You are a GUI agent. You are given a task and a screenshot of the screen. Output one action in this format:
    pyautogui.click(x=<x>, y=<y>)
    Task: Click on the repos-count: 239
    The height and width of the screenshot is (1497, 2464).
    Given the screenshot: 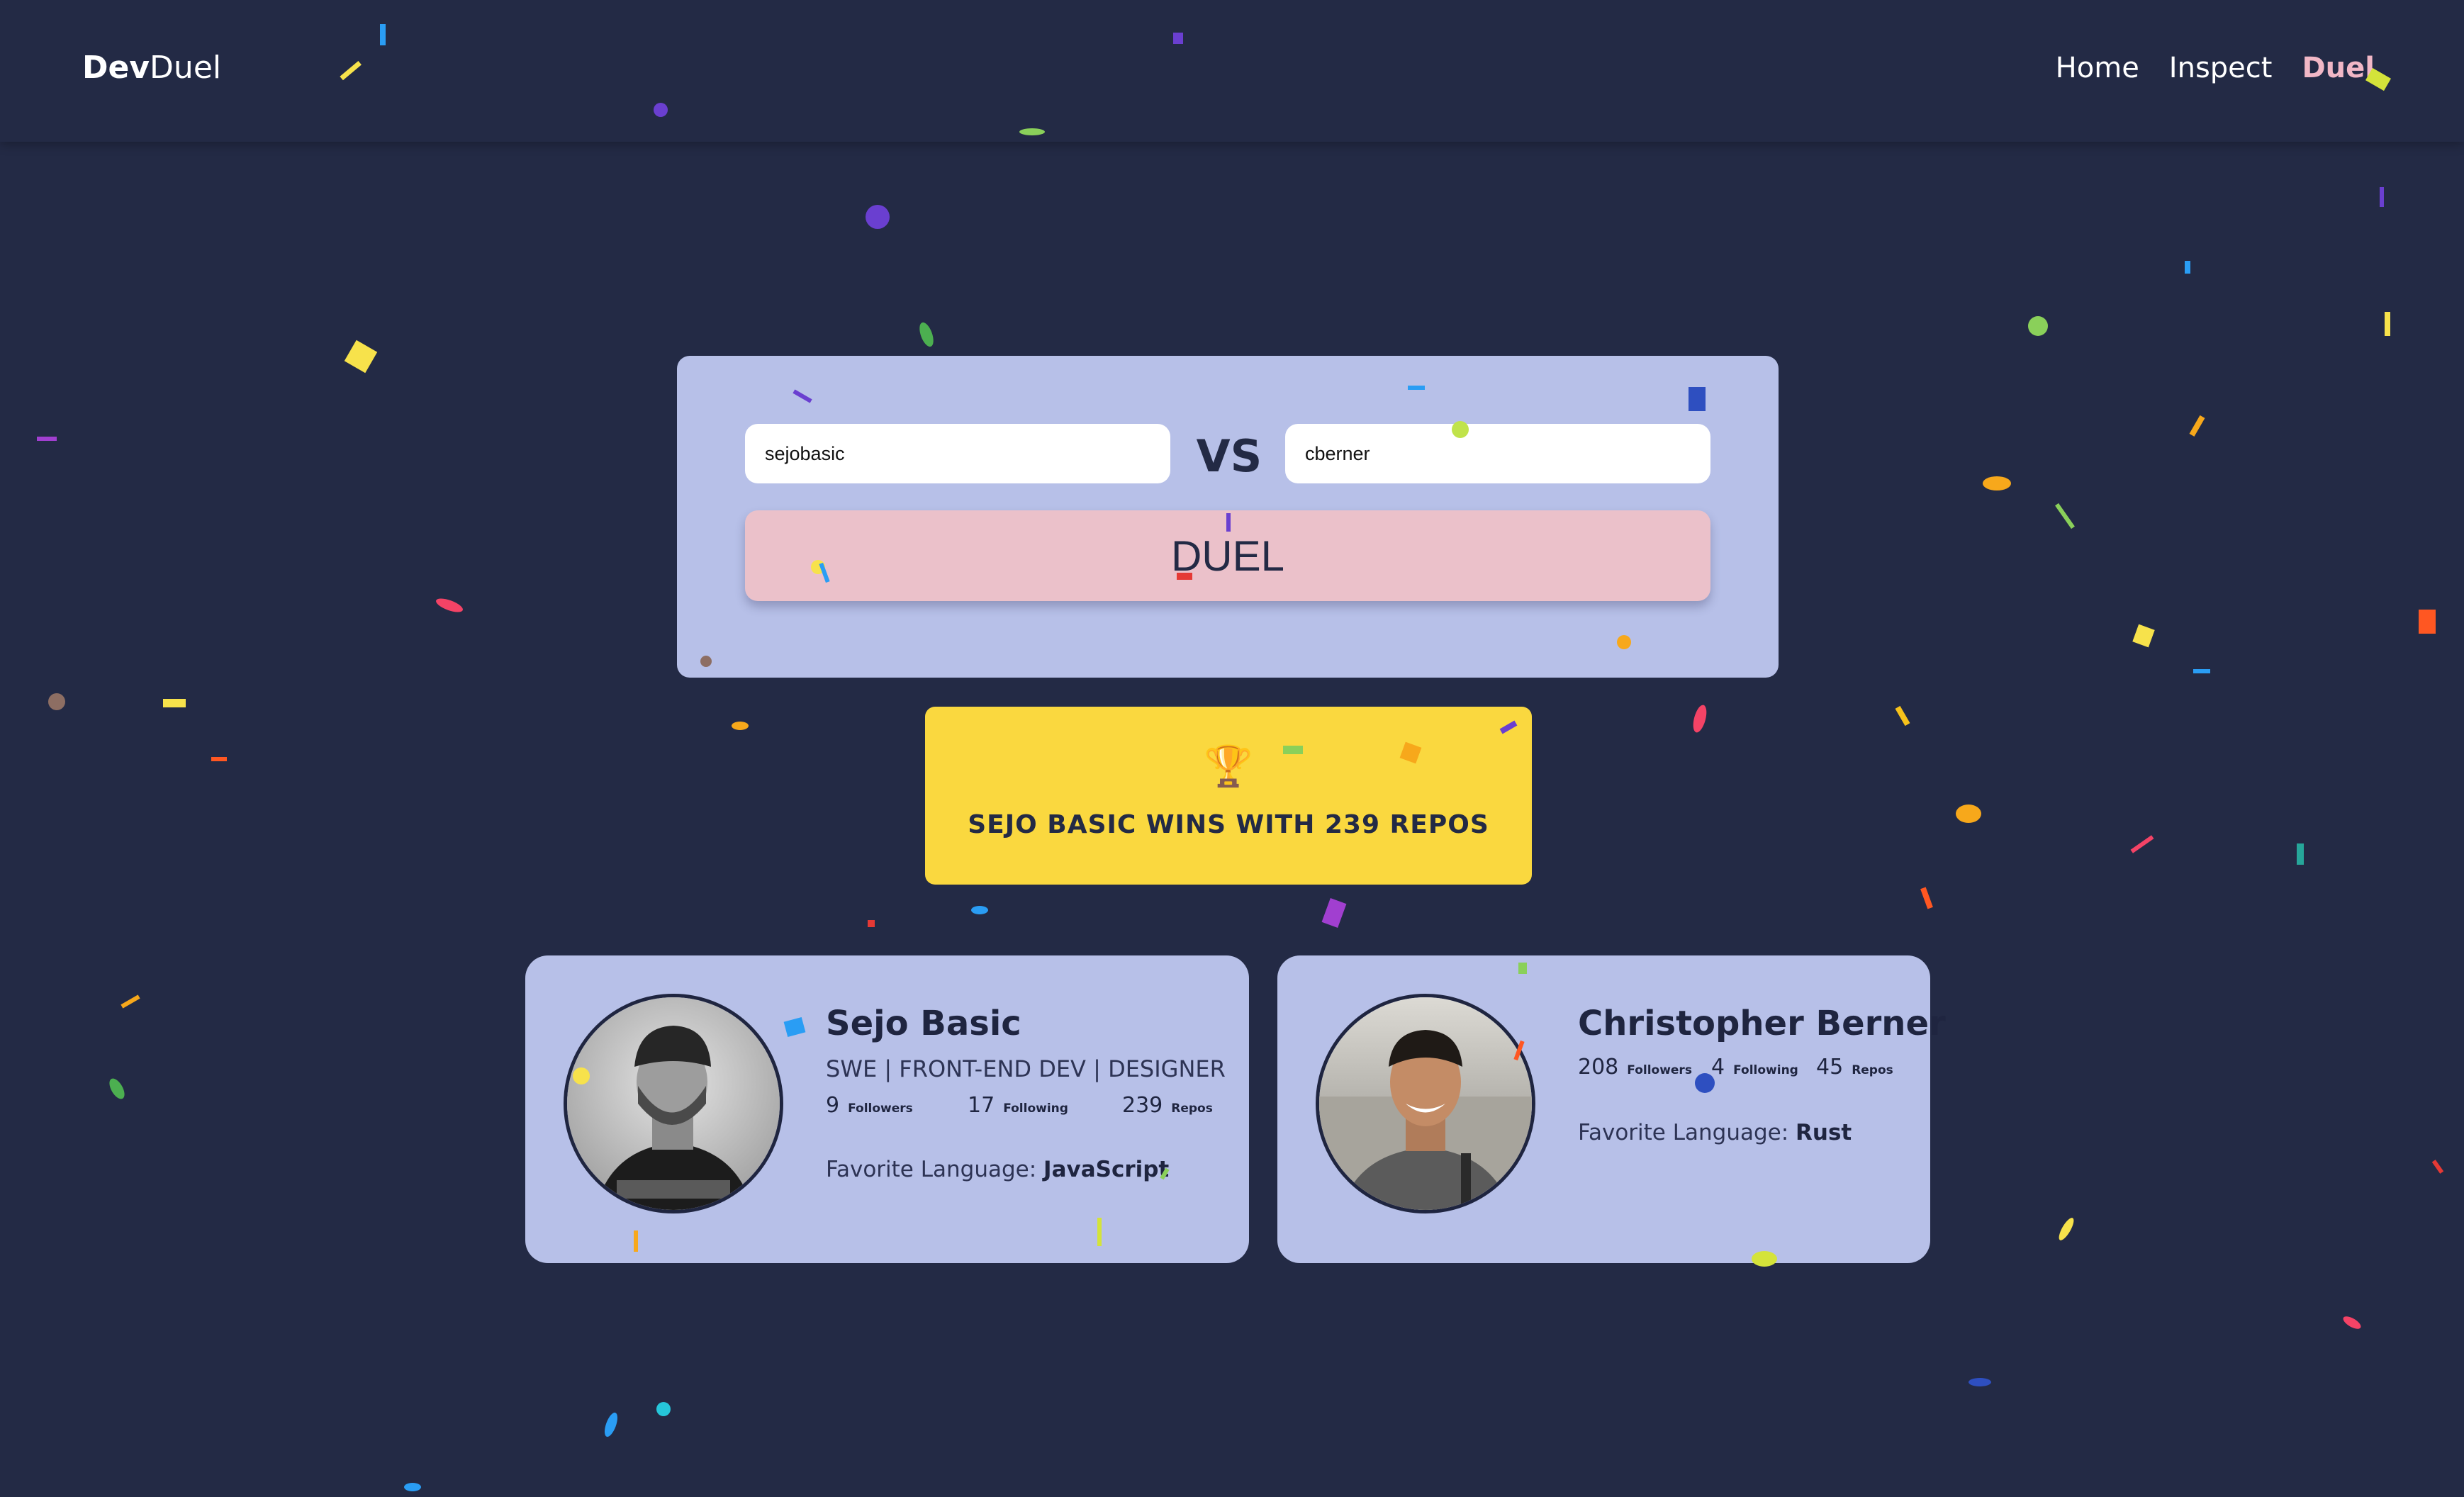 What is the action you would take?
    pyautogui.click(x=1142, y=1106)
    